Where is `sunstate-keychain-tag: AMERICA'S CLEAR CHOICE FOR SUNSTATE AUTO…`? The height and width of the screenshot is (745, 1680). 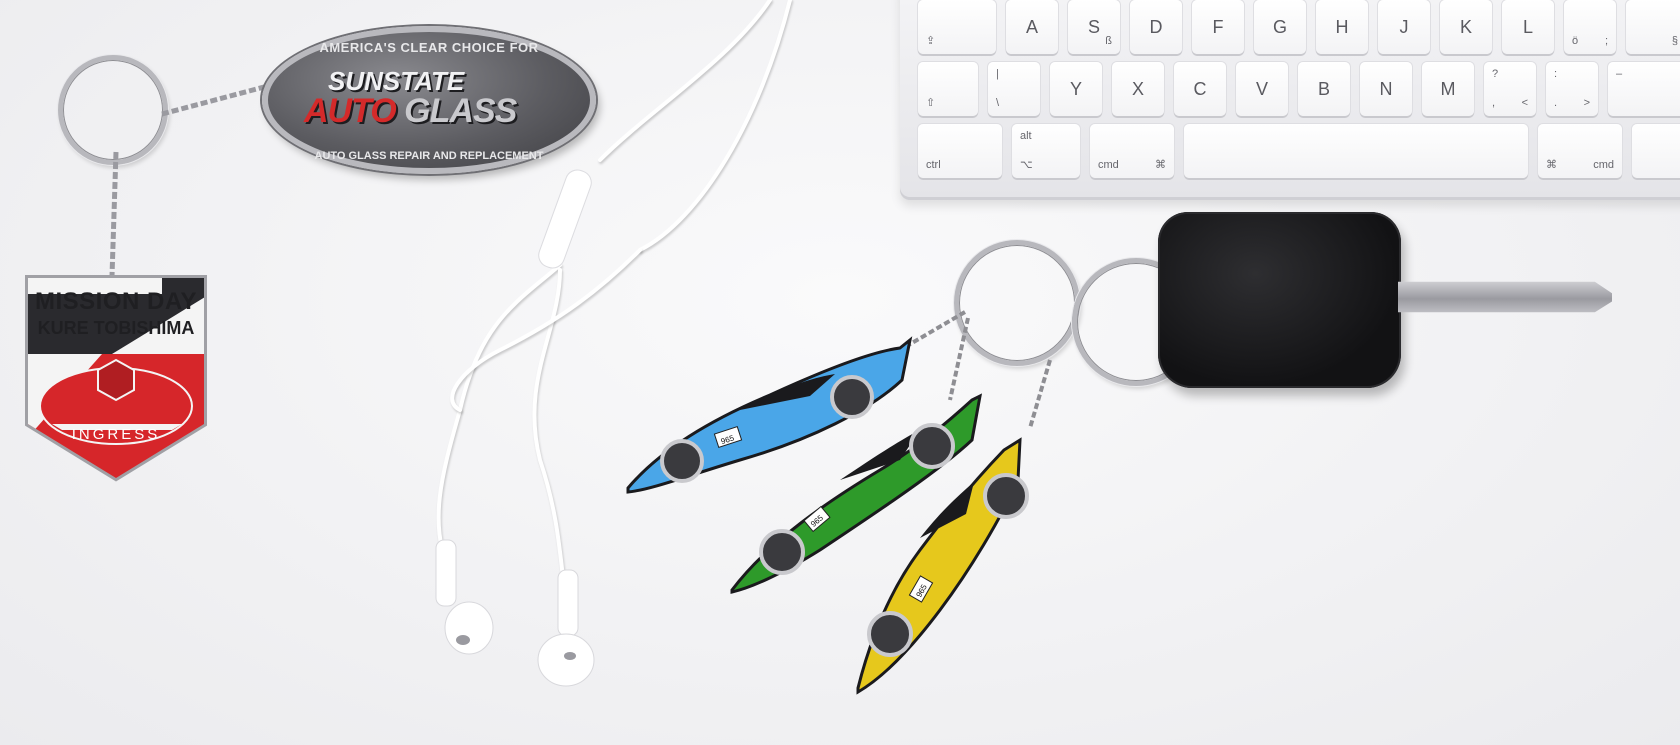 sunstate-keychain-tag: AMERICA'S CLEAR CHOICE FOR SUNSTATE AUTO… is located at coordinates (429, 100).